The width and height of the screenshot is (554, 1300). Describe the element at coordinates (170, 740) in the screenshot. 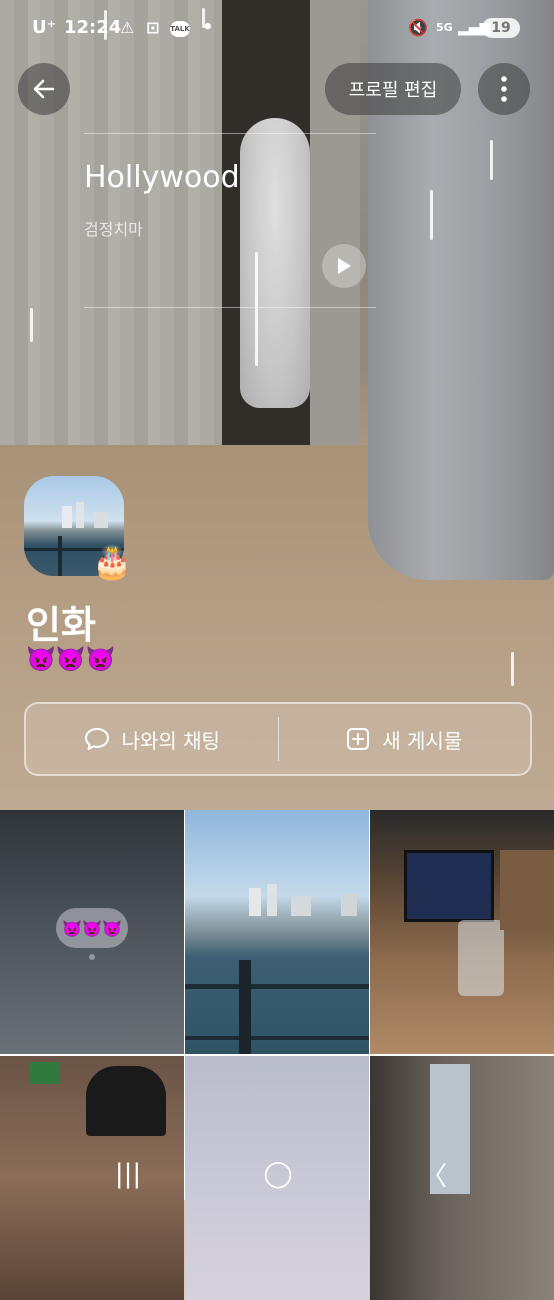

I see `my-chat-label: 나와의 채팅` at that location.